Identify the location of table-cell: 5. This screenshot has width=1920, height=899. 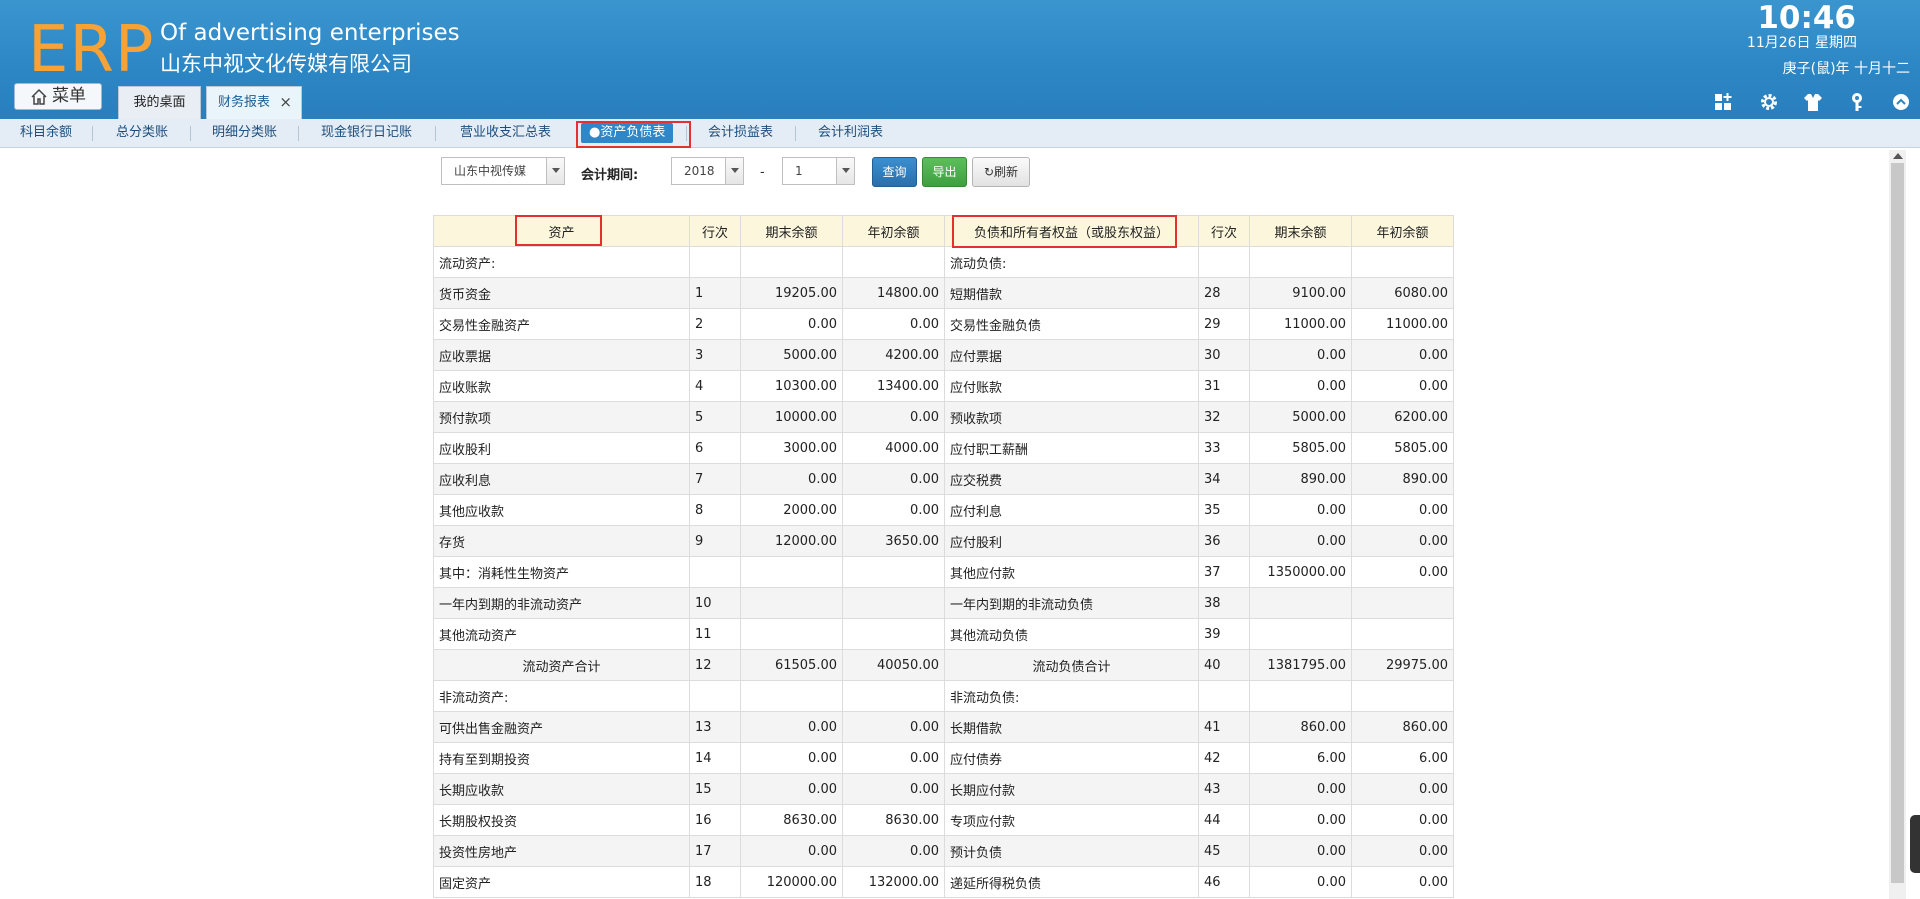
(715, 417).